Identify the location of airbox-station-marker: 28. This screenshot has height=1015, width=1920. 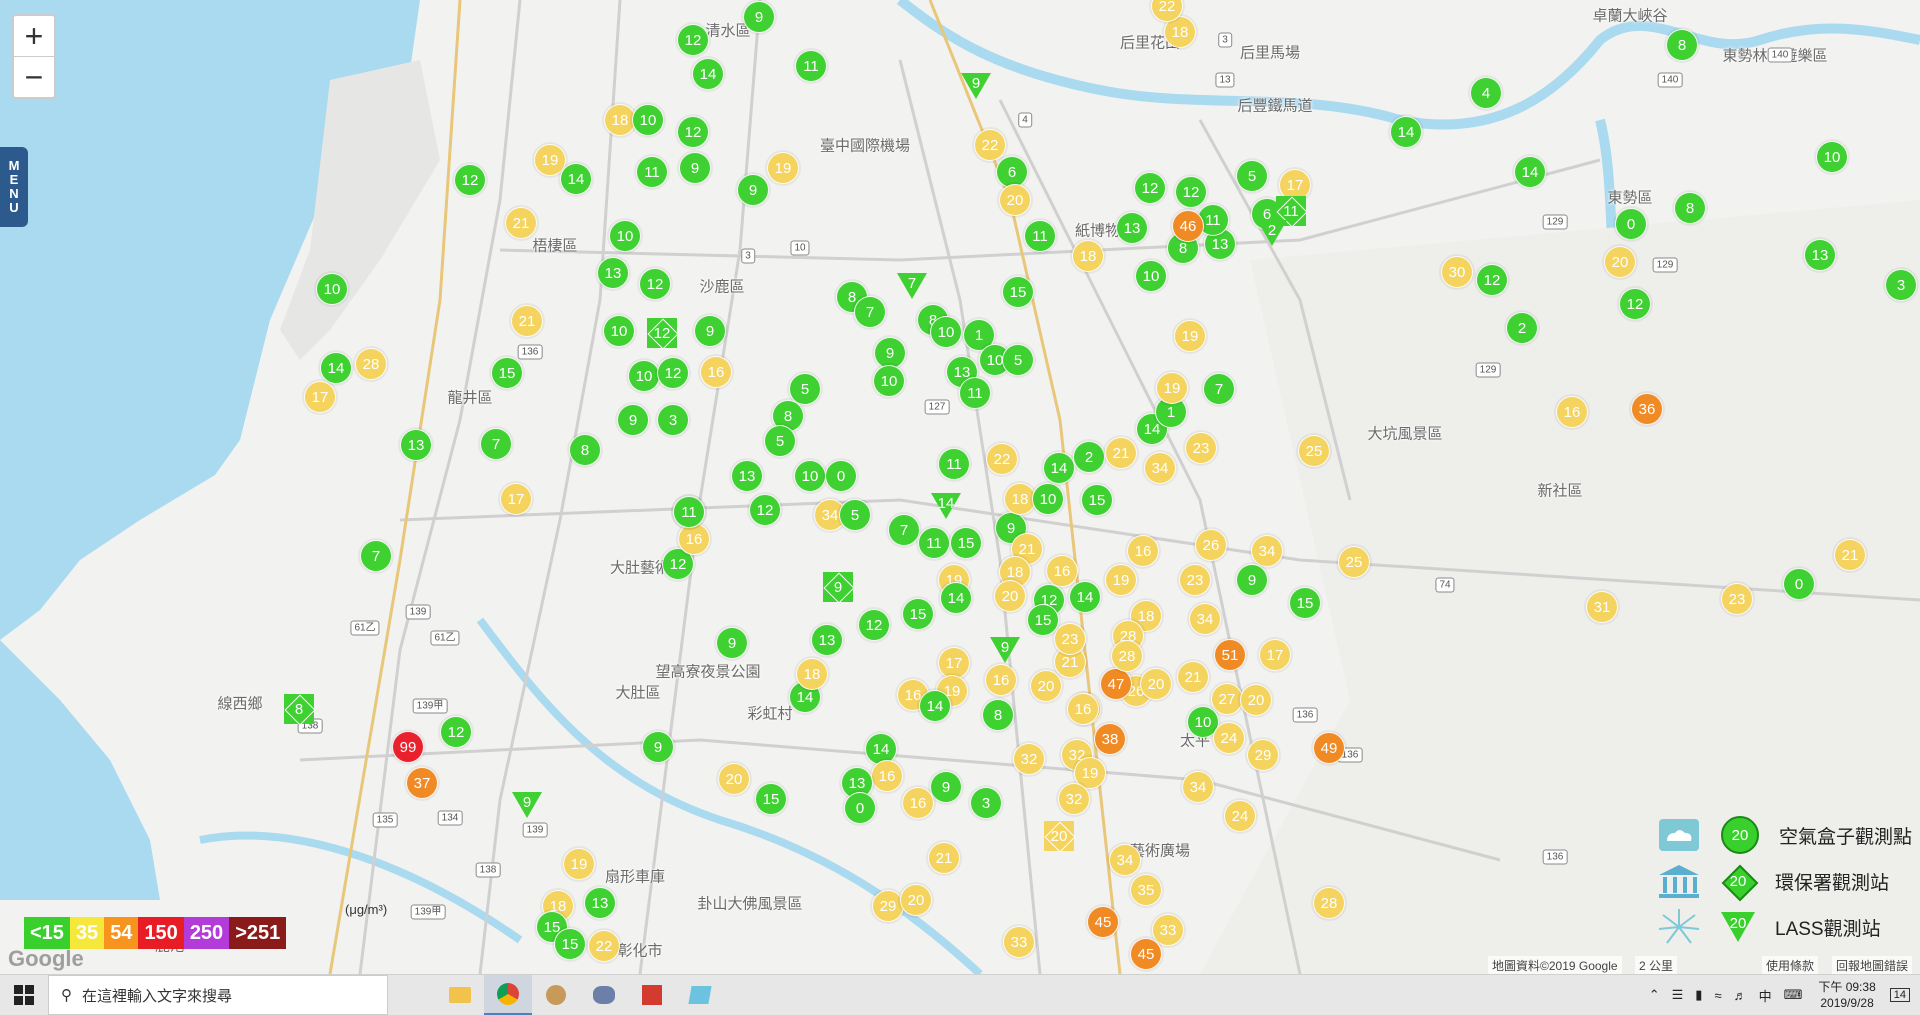
(371, 364).